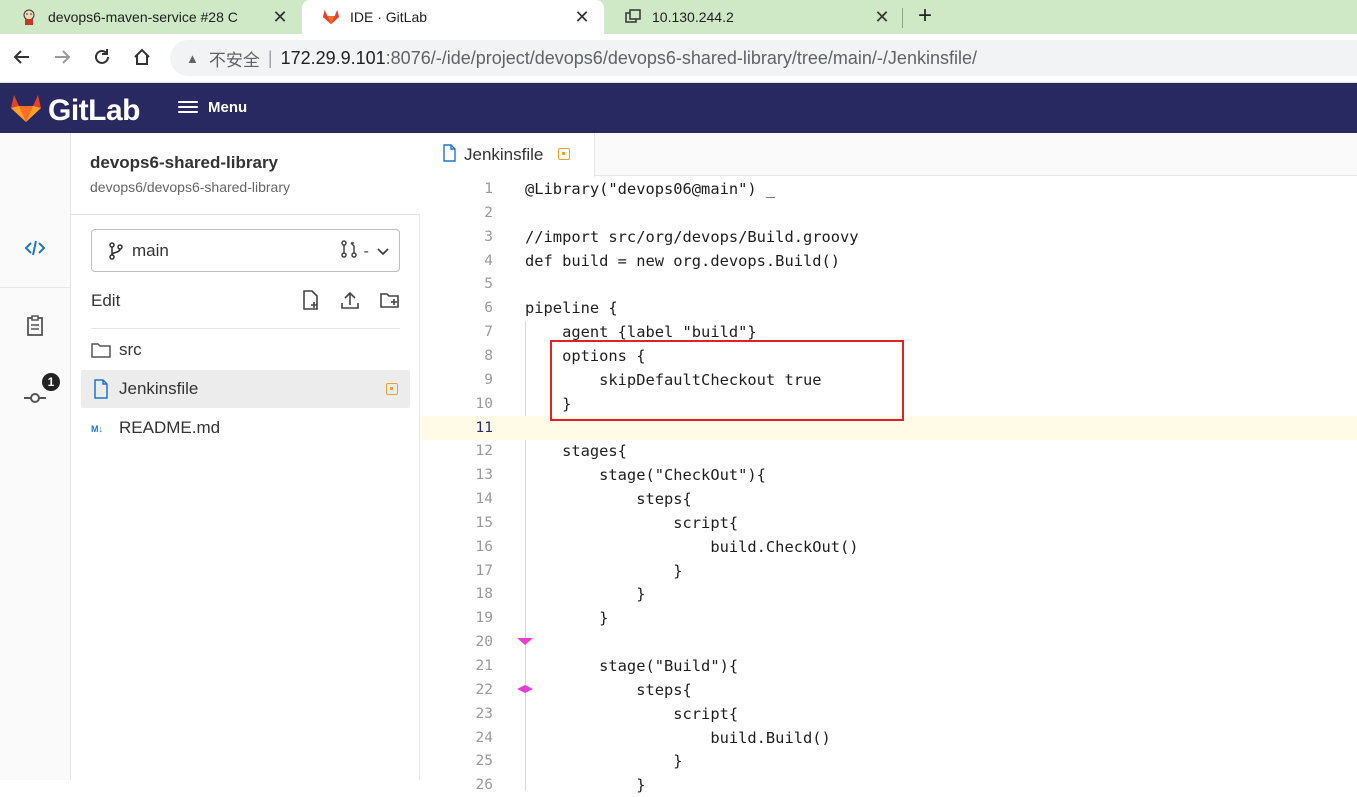 The image size is (1357, 797). What do you see at coordinates (889, 189) in the screenshot?
I see `code-line: 1 @Library("devops06@main") _` at bounding box center [889, 189].